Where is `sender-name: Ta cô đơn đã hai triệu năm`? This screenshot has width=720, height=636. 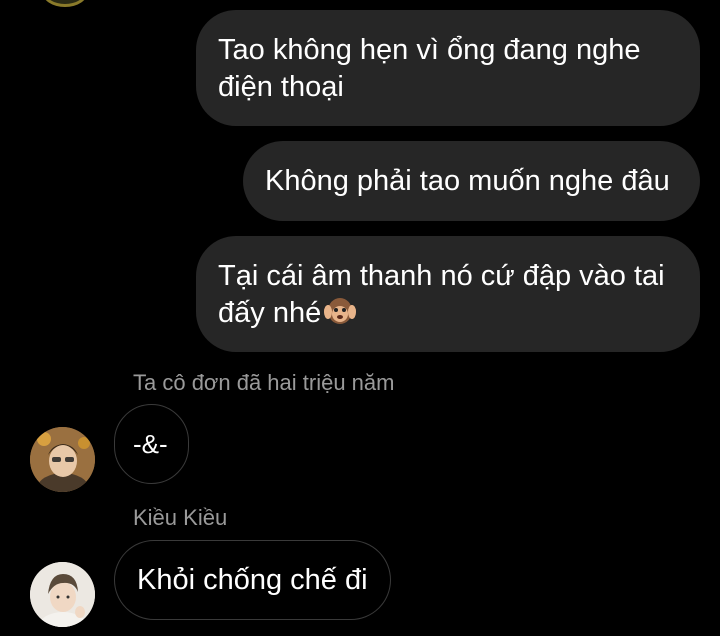 sender-name: Ta cô đơn đã hai triệu năm is located at coordinates (264, 382).